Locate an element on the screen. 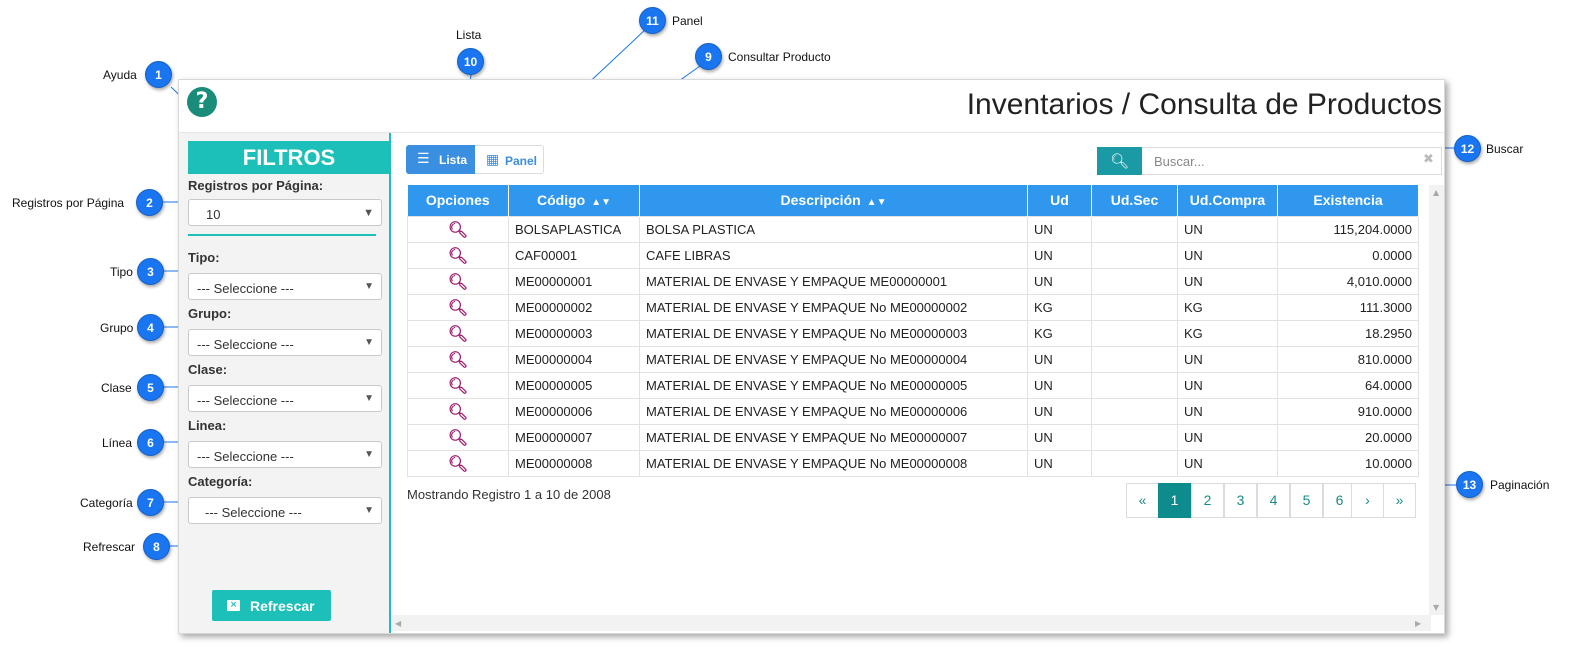 This screenshot has width=1594, height=656. scroll-down-icon: ▼ is located at coordinates (1436, 607).